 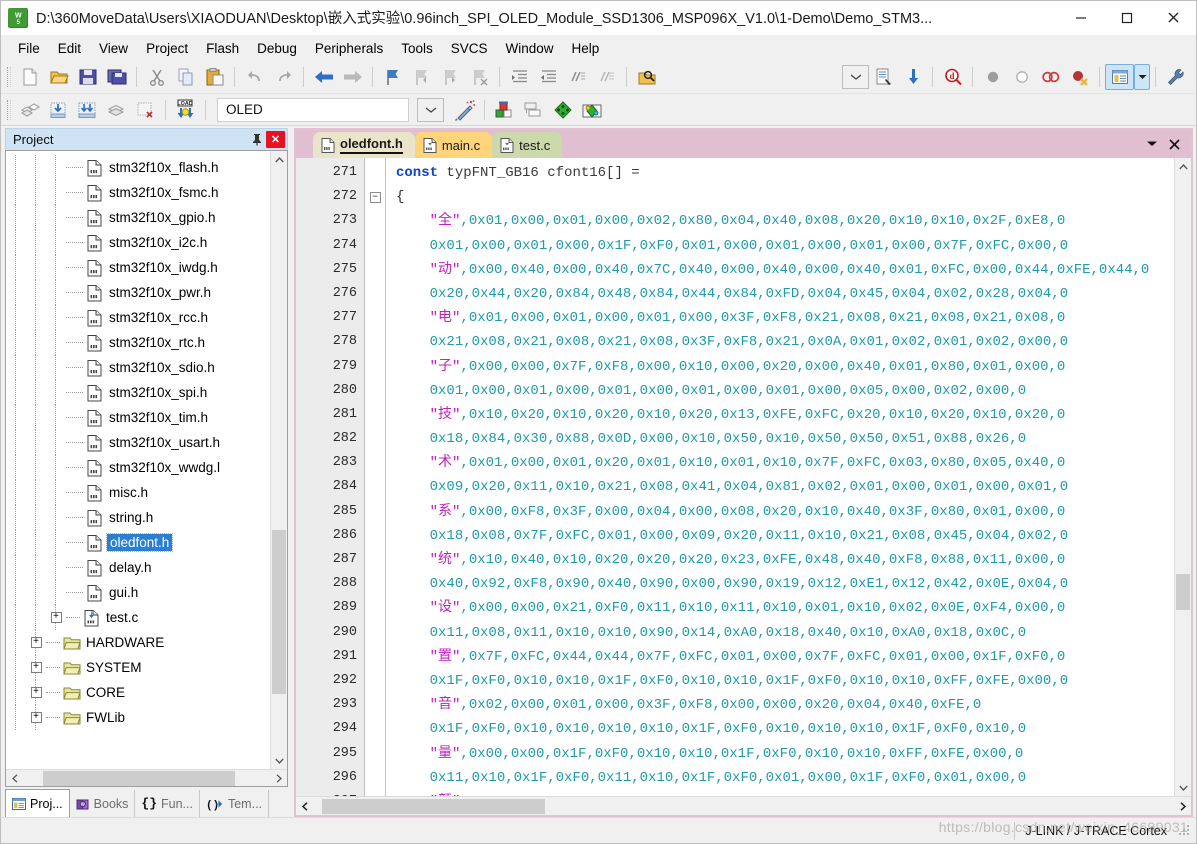 What do you see at coordinates (450, 77) in the screenshot?
I see `bookmark-next-icon` at bounding box center [450, 77].